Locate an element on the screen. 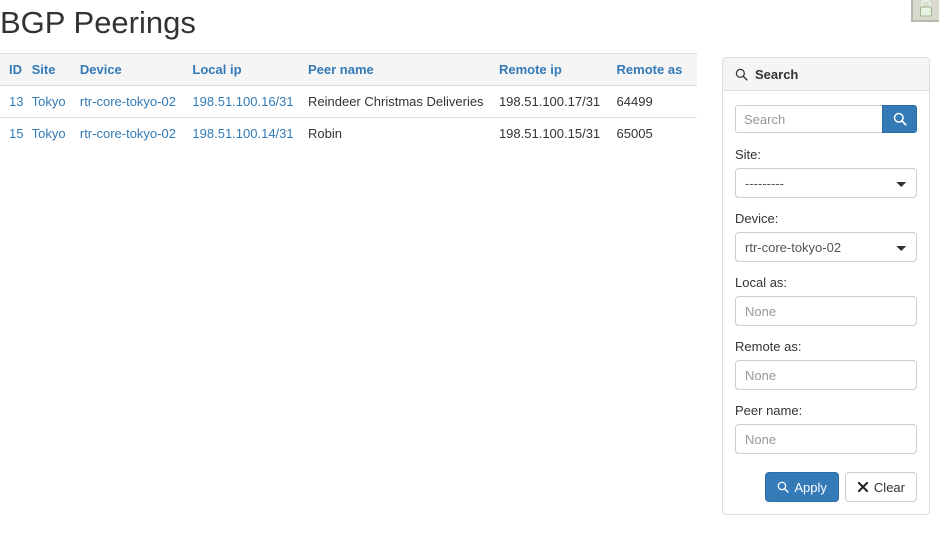 The height and width of the screenshot is (533, 939). field-remote-as: Remote as: is located at coordinates (826, 364).